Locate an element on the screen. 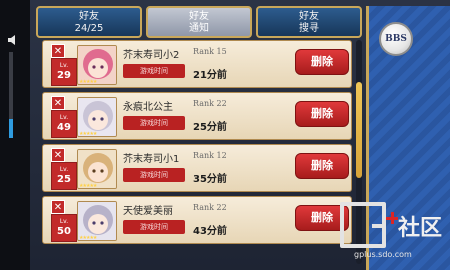  friend-name: 芥末寿司小2 is located at coordinates (151, 55).